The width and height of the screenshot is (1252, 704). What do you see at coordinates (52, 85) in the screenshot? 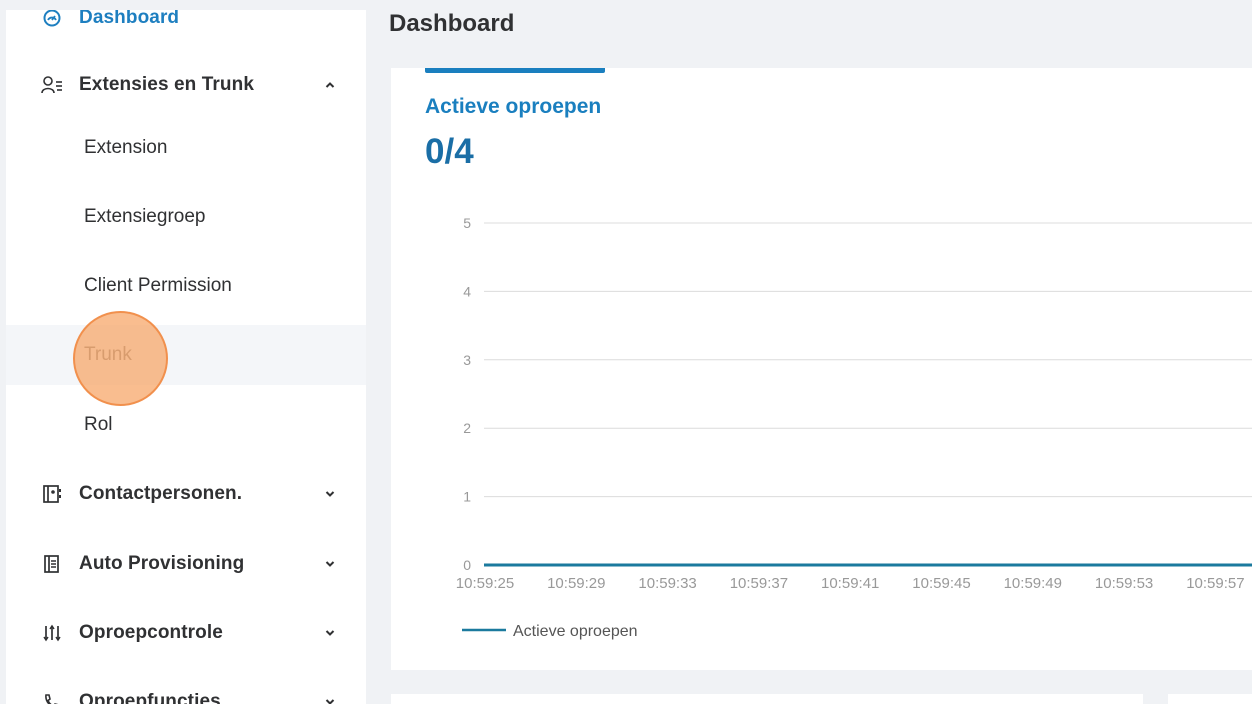
I see `users-icon` at bounding box center [52, 85].